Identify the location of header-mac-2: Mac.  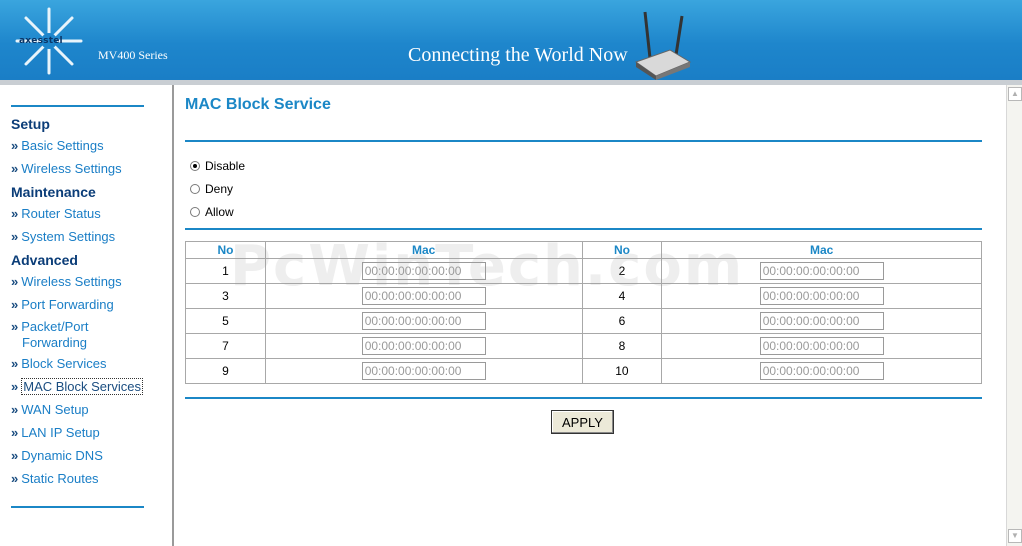
(821, 250).